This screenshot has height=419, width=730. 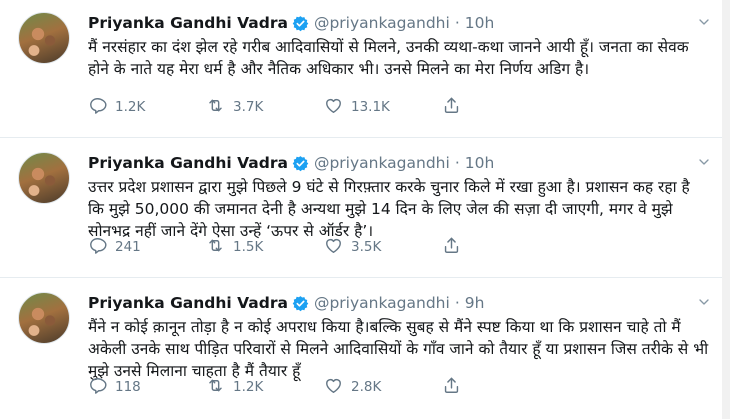 I want to click on retweet-count: 3.7K, so click(x=248, y=107).